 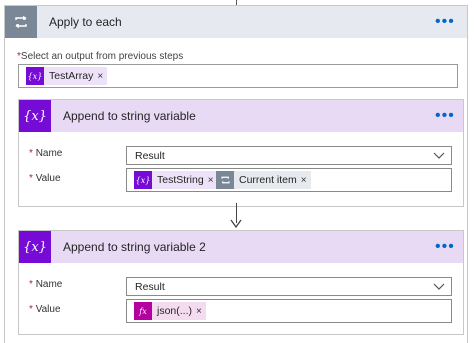 What do you see at coordinates (175, 311) in the screenshot?
I see `token-label: json(...)` at bounding box center [175, 311].